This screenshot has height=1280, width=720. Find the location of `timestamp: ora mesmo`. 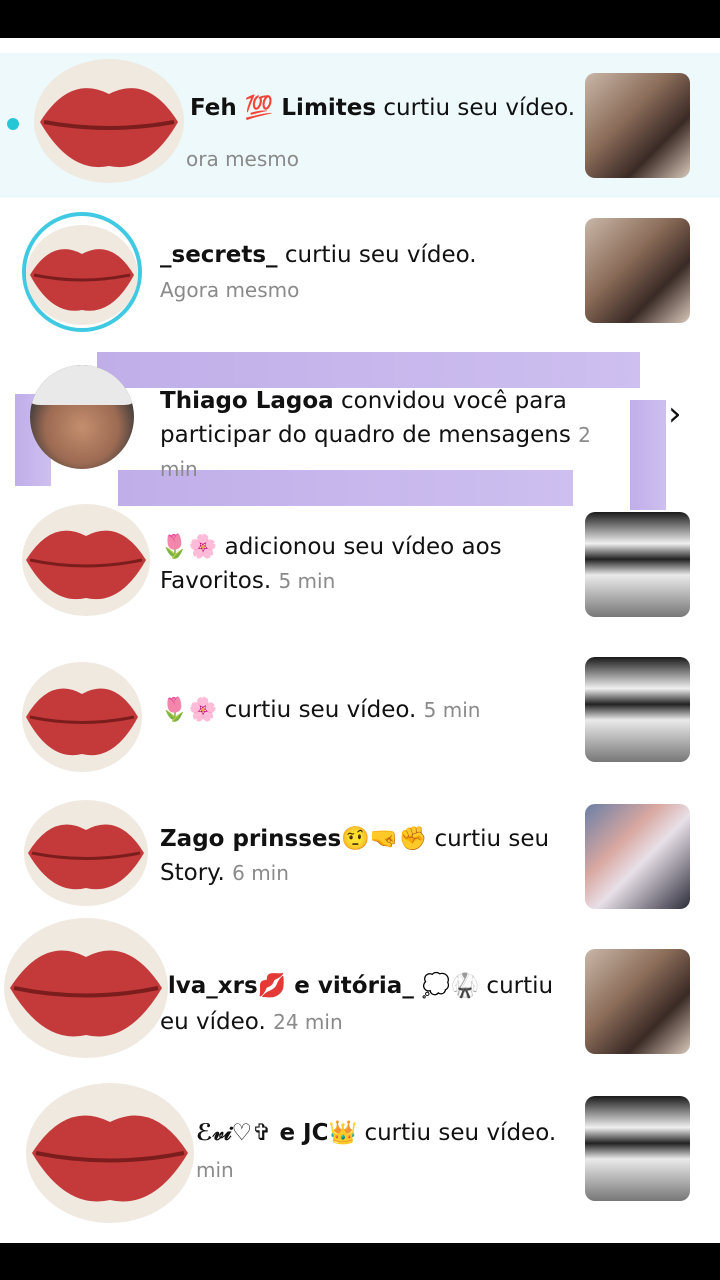

timestamp: ora mesmo is located at coordinates (242, 159).